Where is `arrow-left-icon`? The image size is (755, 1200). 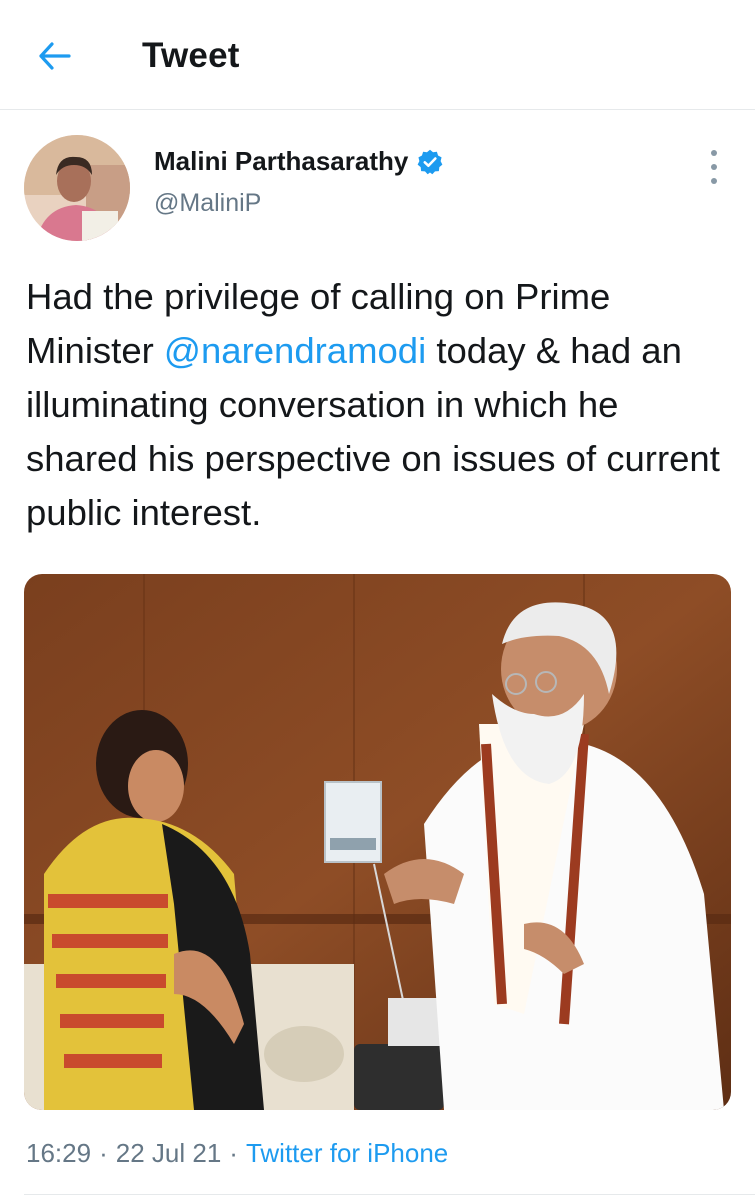
arrow-left-icon is located at coordinates (55, 56).